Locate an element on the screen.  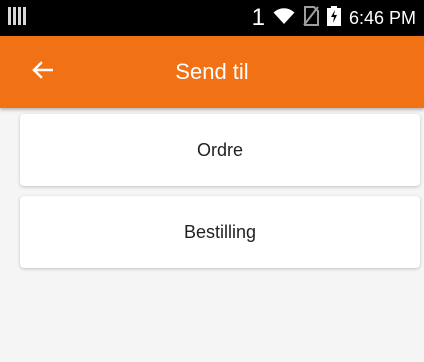
page-title: Send til is located at coordinates (212, 71).